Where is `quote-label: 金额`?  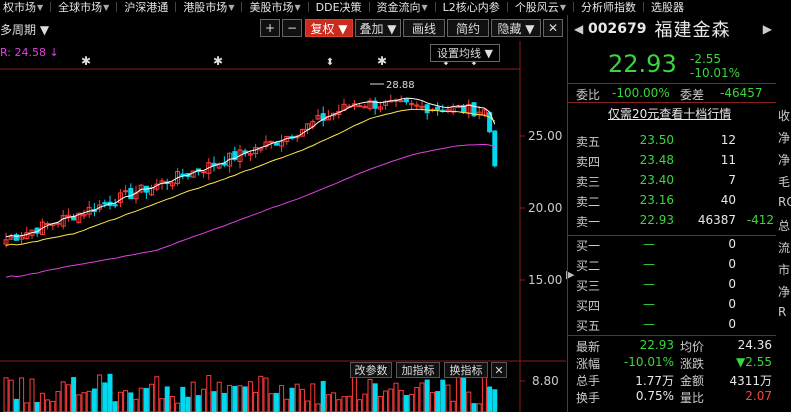 quote-label: 金额 is located at coordinates (692, 381).